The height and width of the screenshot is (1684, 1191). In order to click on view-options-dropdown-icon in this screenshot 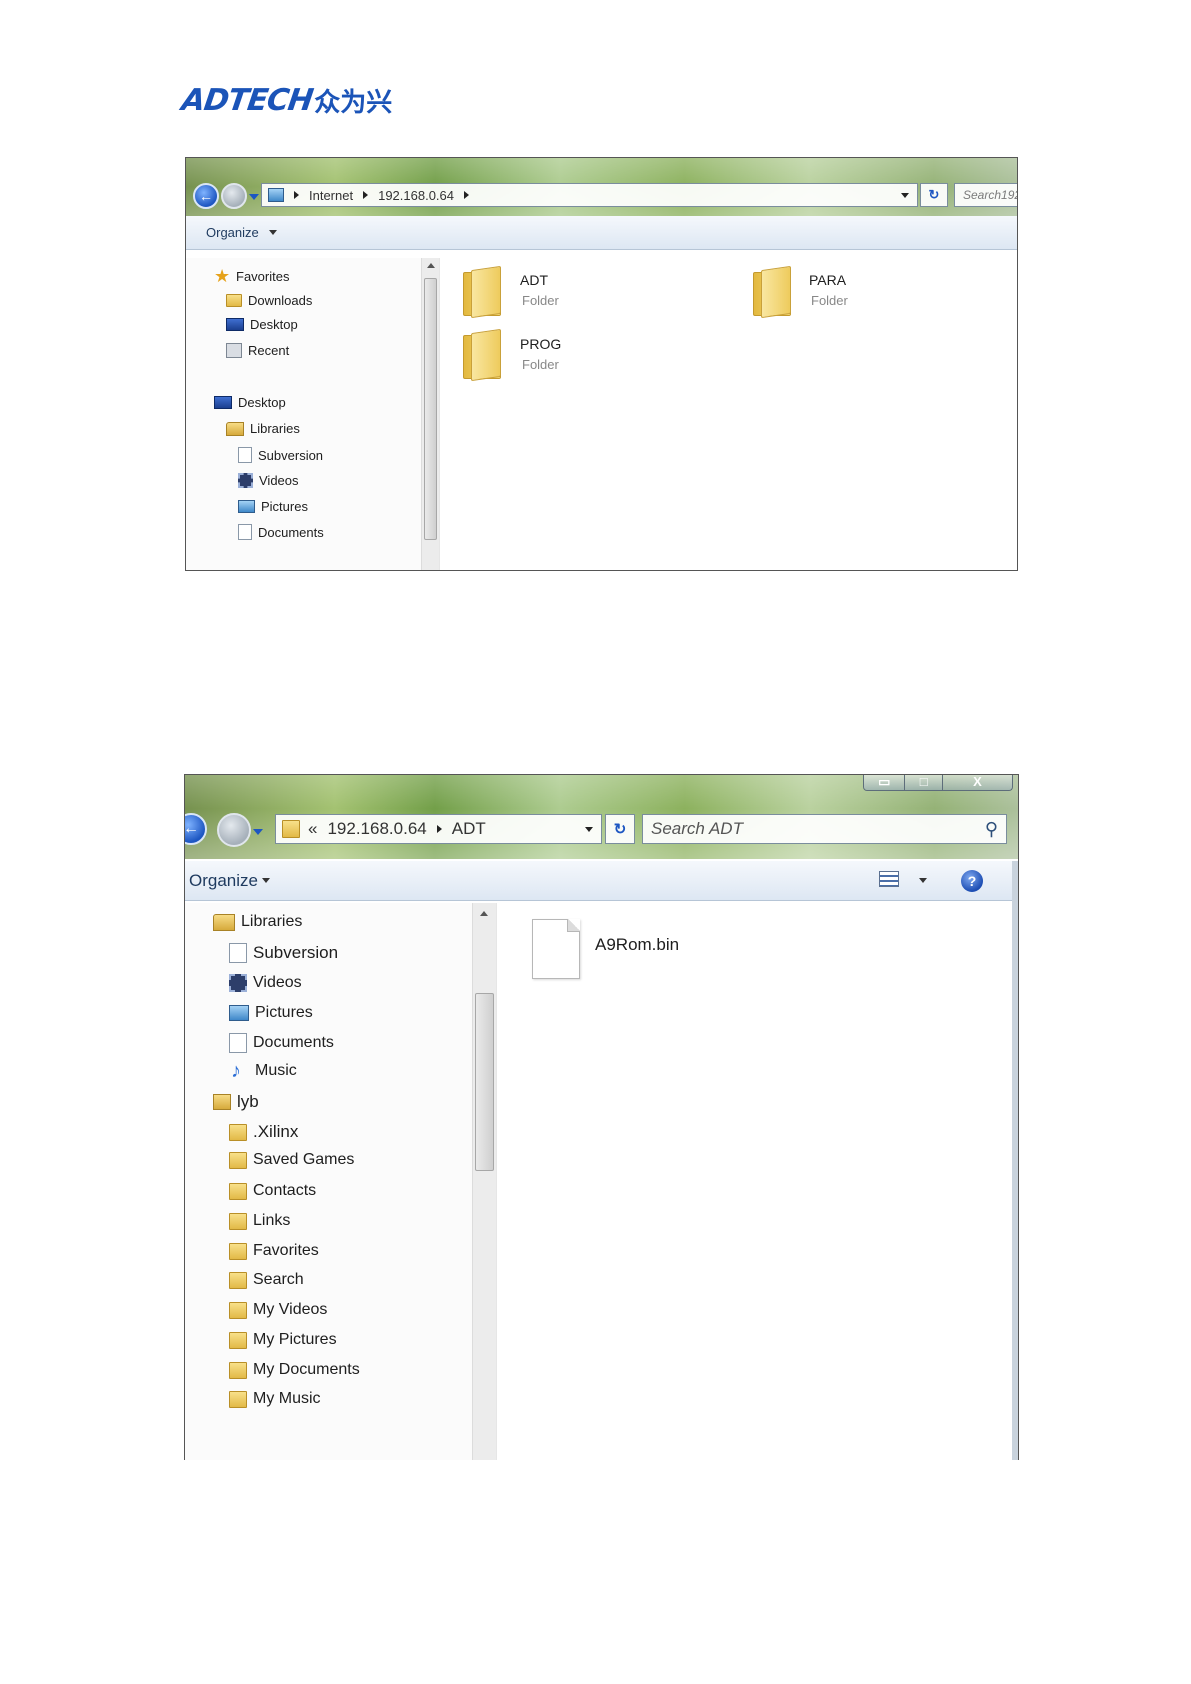, I will do `click(923, 880)`.